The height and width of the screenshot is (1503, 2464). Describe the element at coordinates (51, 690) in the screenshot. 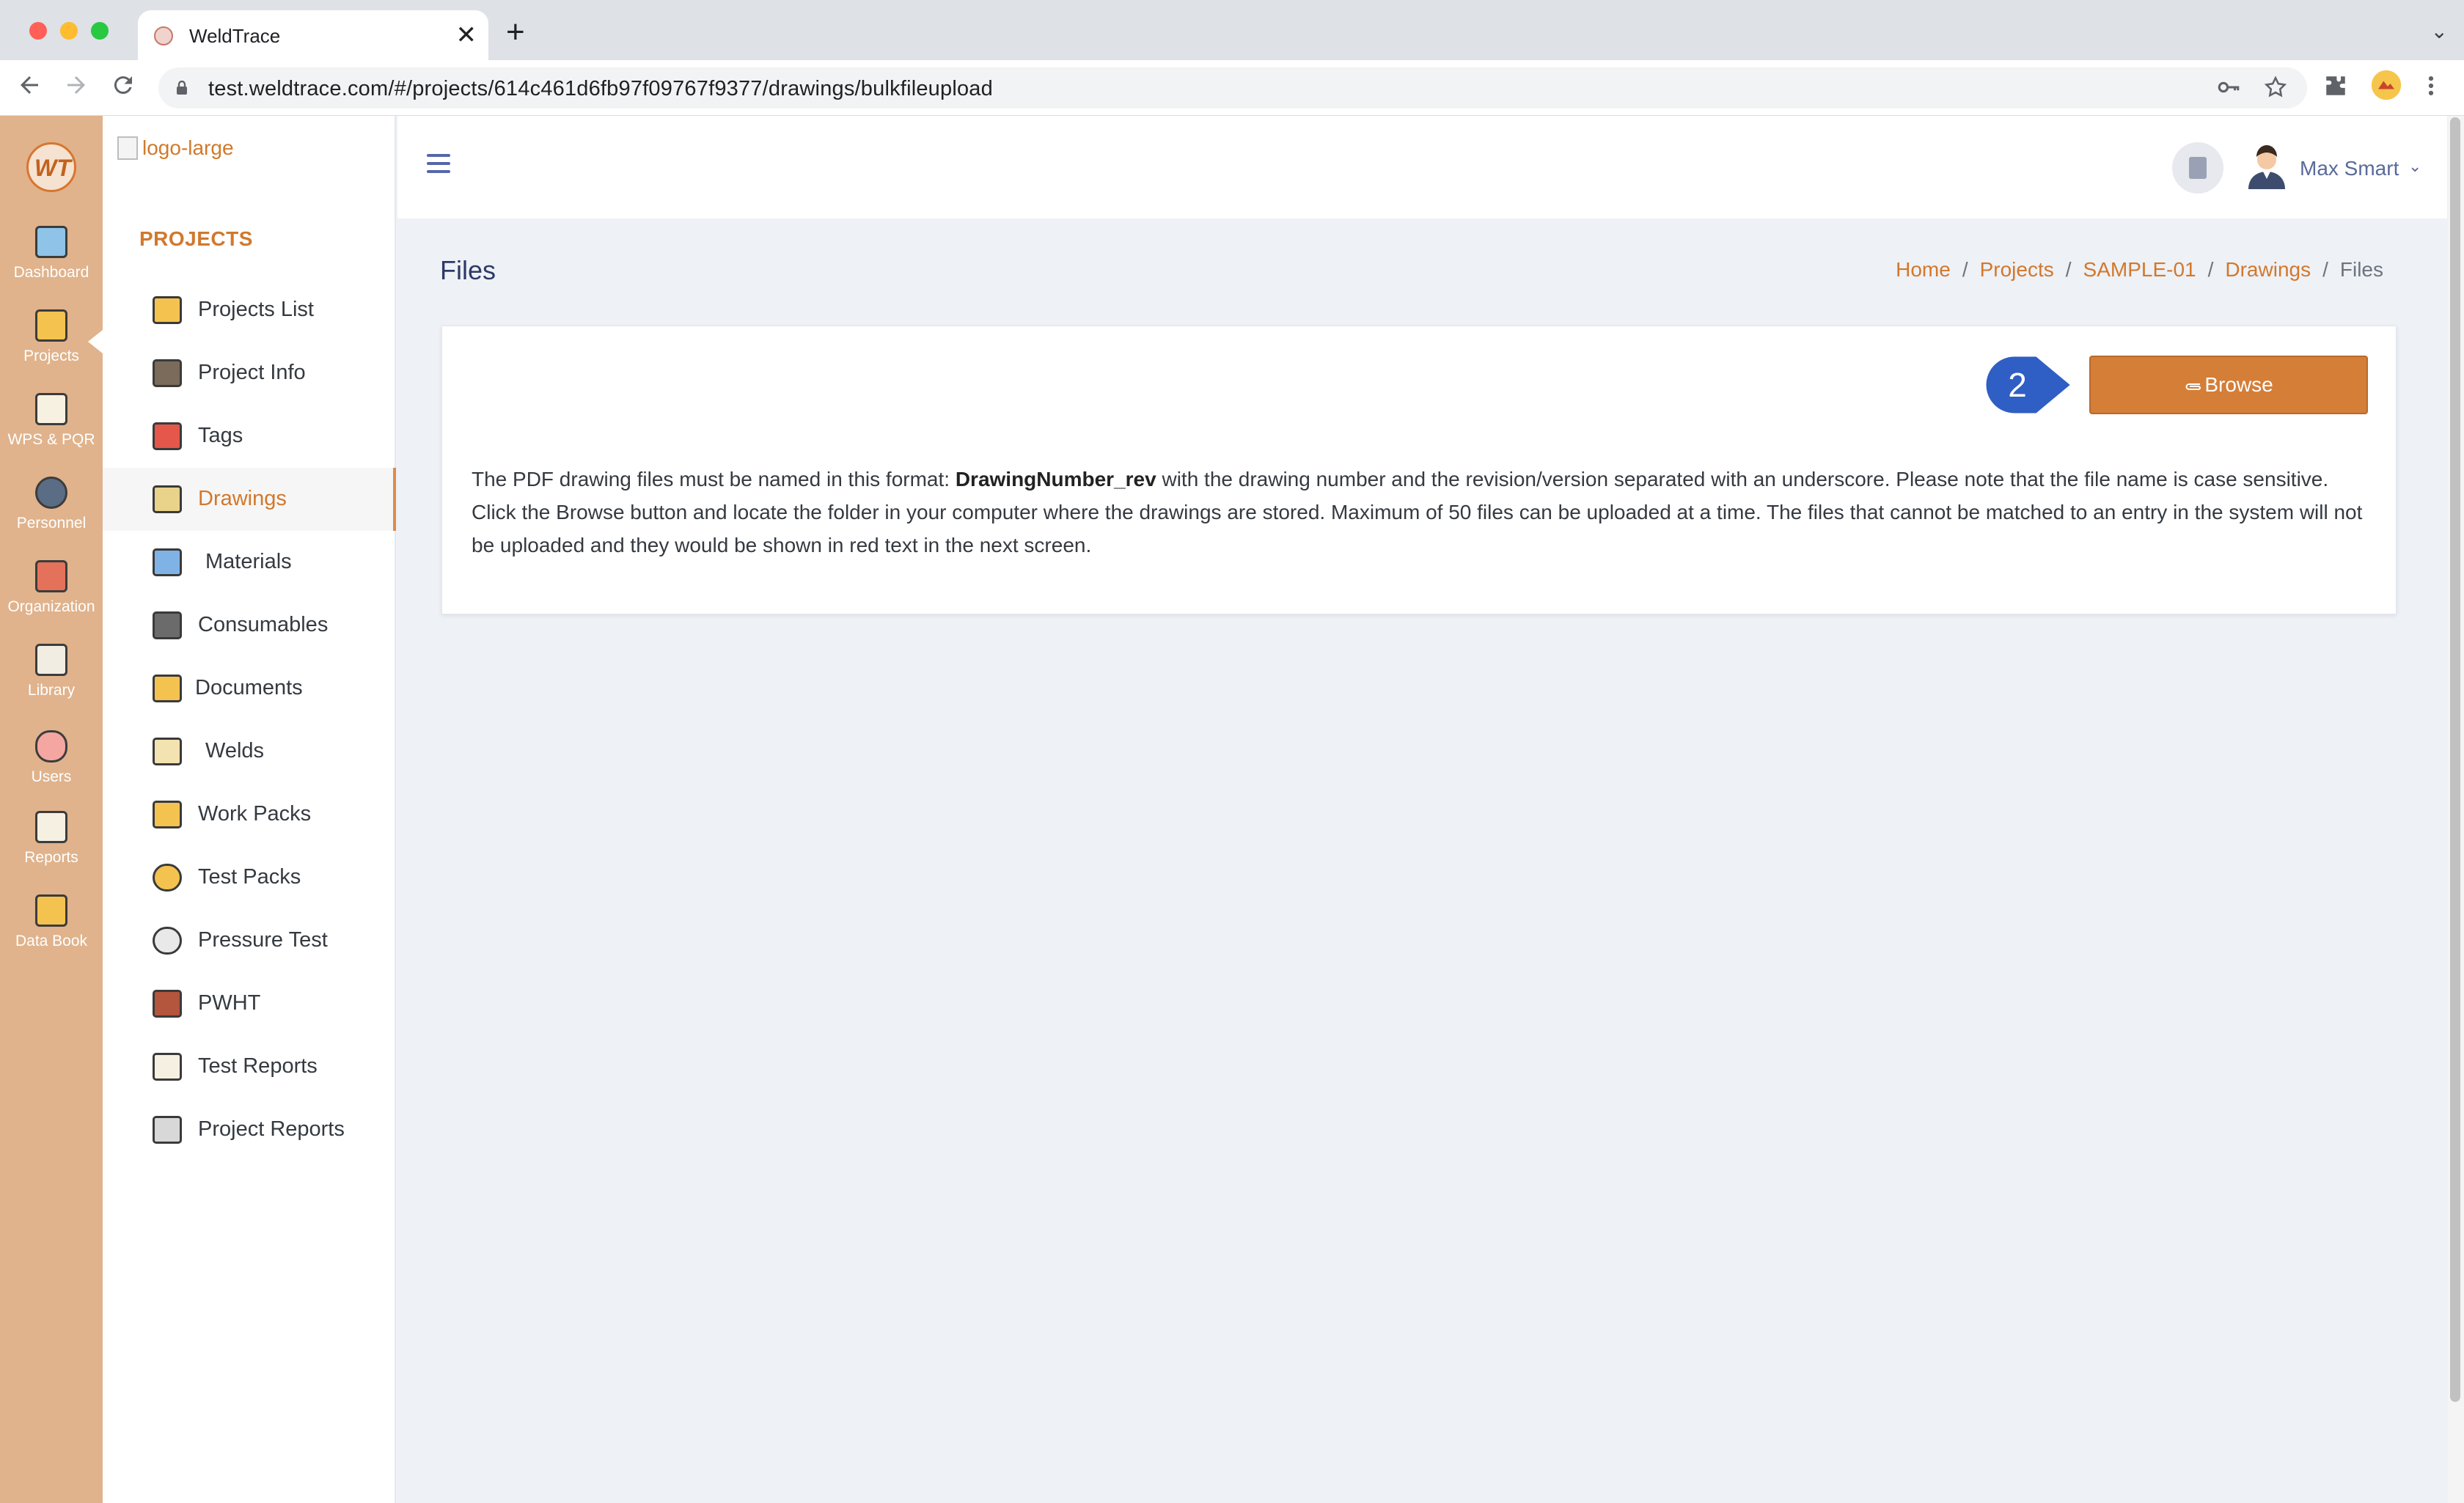

I see `rail-label: Library` at that location.